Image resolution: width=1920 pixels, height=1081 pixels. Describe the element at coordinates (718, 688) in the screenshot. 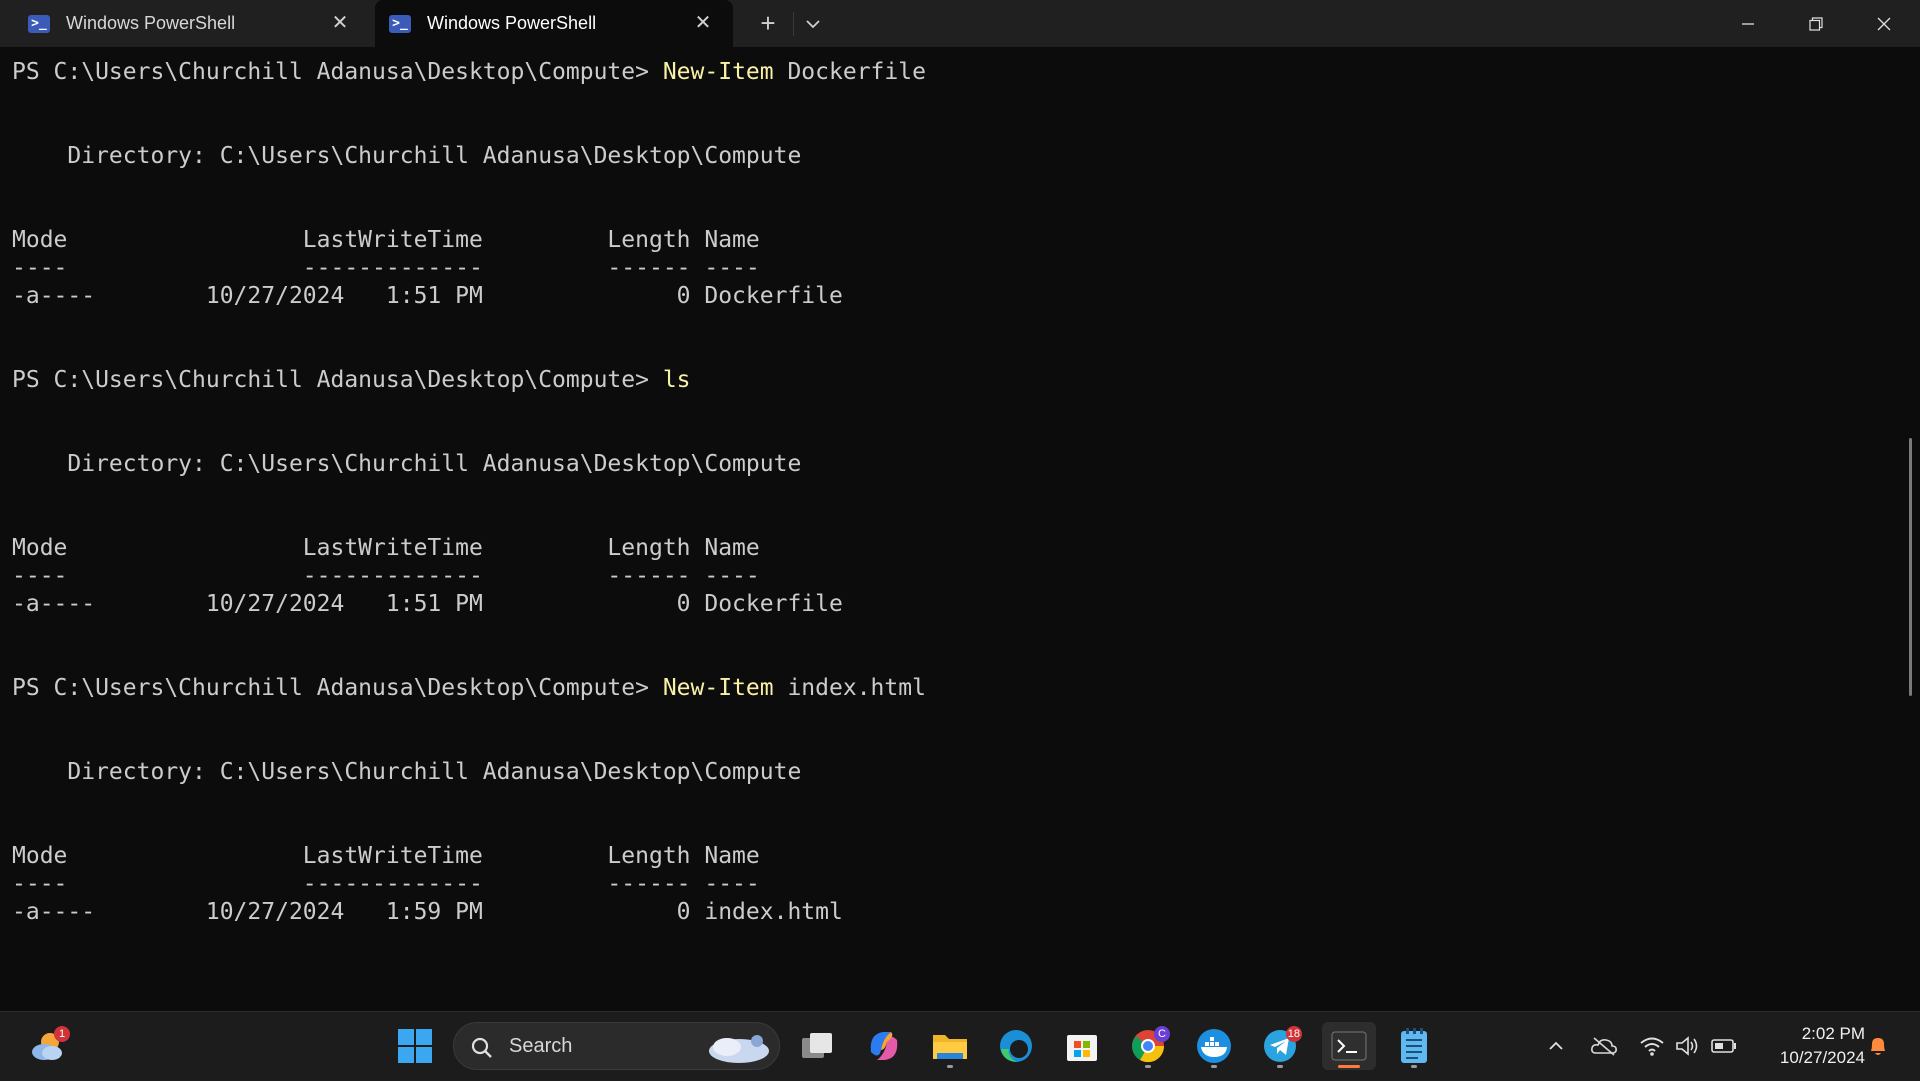

I see `command-name: New-Item` at that location.